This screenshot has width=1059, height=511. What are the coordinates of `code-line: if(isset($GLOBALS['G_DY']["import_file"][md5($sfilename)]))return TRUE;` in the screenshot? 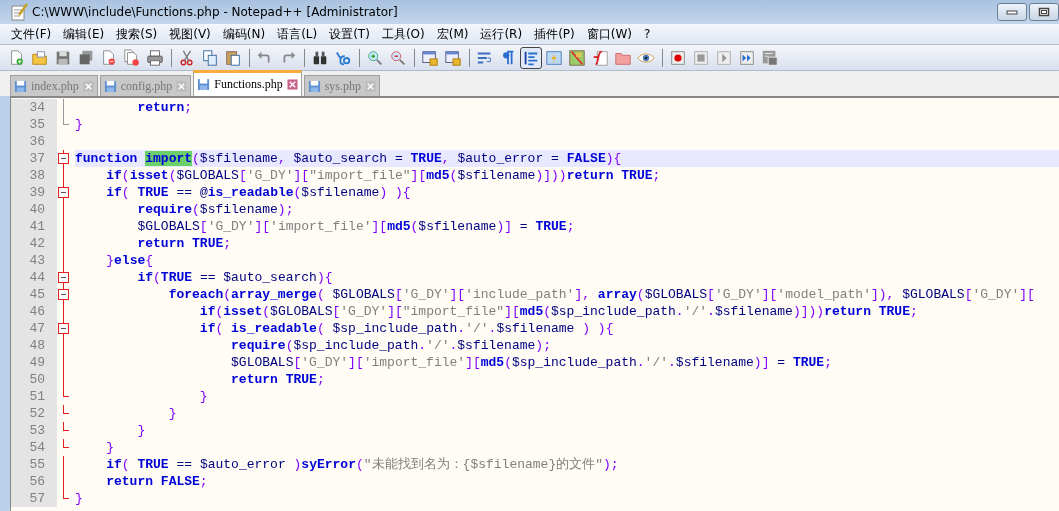 It's located at (383, 175).